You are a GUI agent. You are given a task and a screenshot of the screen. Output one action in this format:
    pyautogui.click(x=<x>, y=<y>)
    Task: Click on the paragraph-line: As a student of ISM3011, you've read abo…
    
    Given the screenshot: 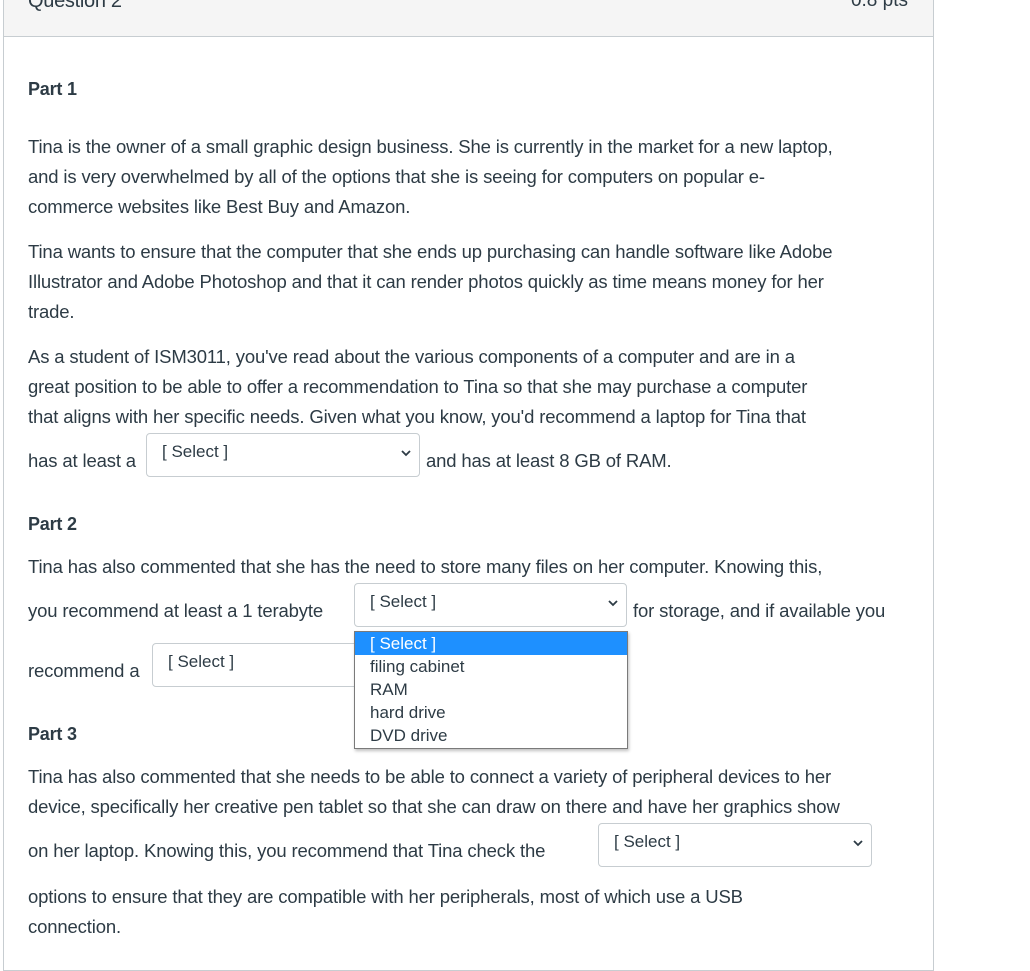 What is the action you would take?
    pyautogui.click(x=411, y=356)
    